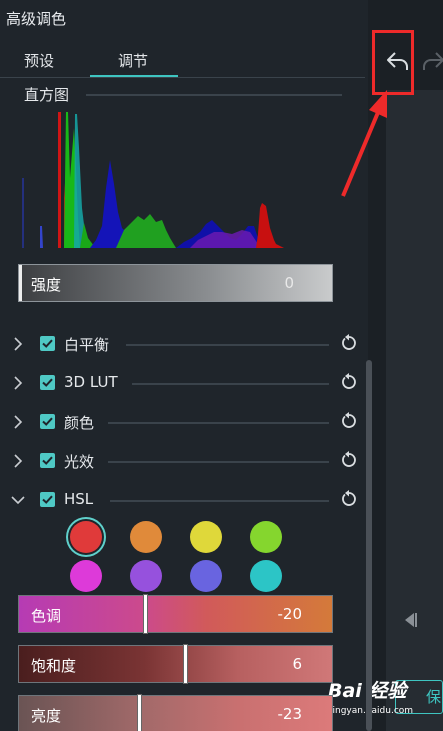  What do you see at coordinates (185, 664) in the screenshot?
I see `saturation-slider-handle` at bounding box center [185, 664].